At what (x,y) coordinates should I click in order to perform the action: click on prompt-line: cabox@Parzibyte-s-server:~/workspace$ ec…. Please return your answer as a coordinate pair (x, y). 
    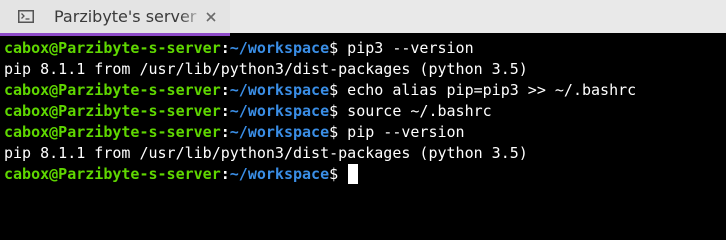
    Looking at the image, I should click on (363, 90).